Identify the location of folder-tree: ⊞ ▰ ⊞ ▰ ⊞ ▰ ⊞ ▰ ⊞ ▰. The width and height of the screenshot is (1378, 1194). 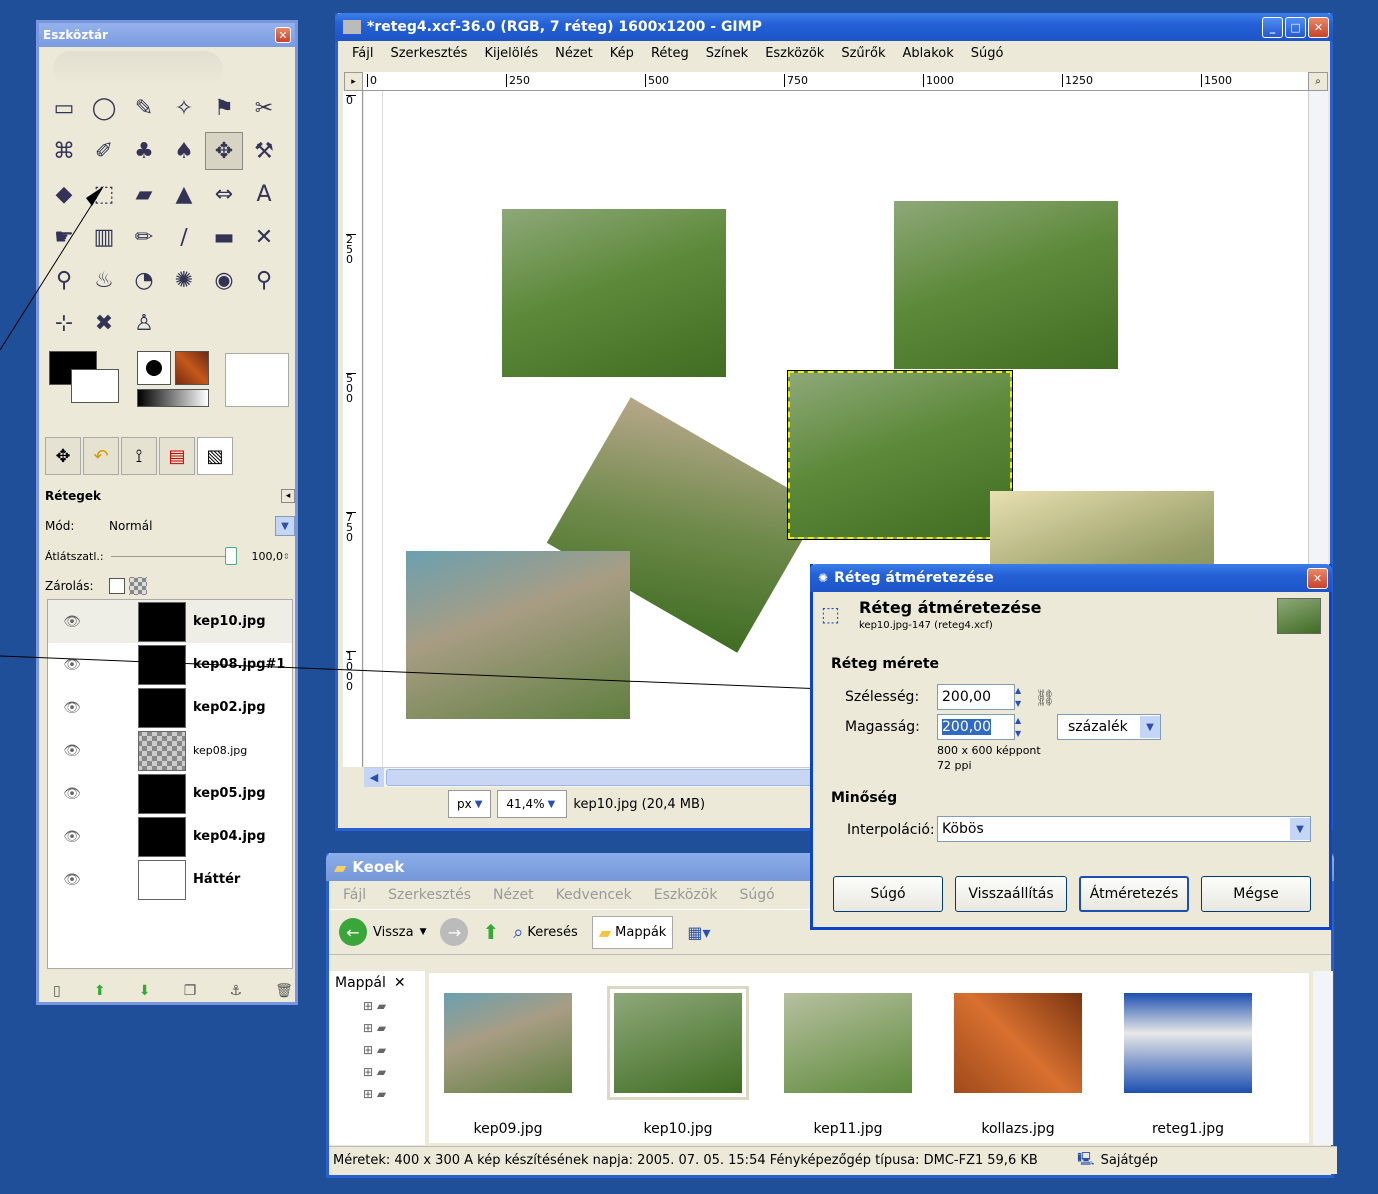
(377, 1050).